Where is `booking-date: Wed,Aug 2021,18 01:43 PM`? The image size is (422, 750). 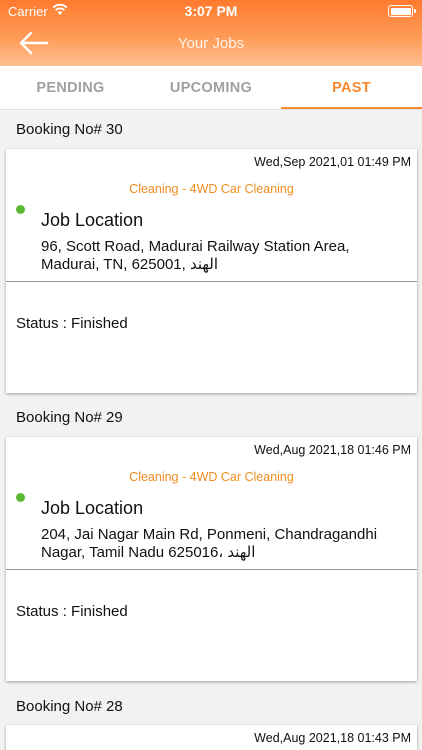 booking-date: Wed,Aug 2021,18 01:43 PM is located at coordinates (332, 738).